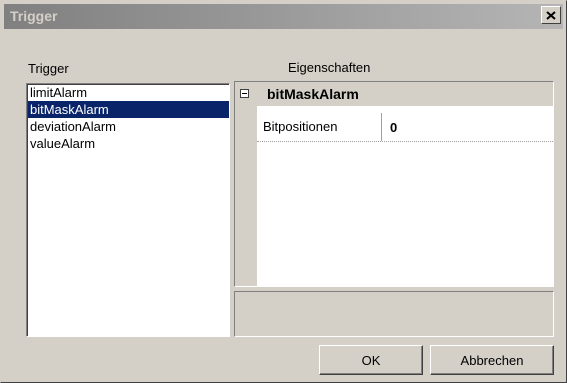 This screenshot has height=383, width=567. Describe the element at coordinates (371, 360) in the screenshot. I see `ok-button: OK` at that location.